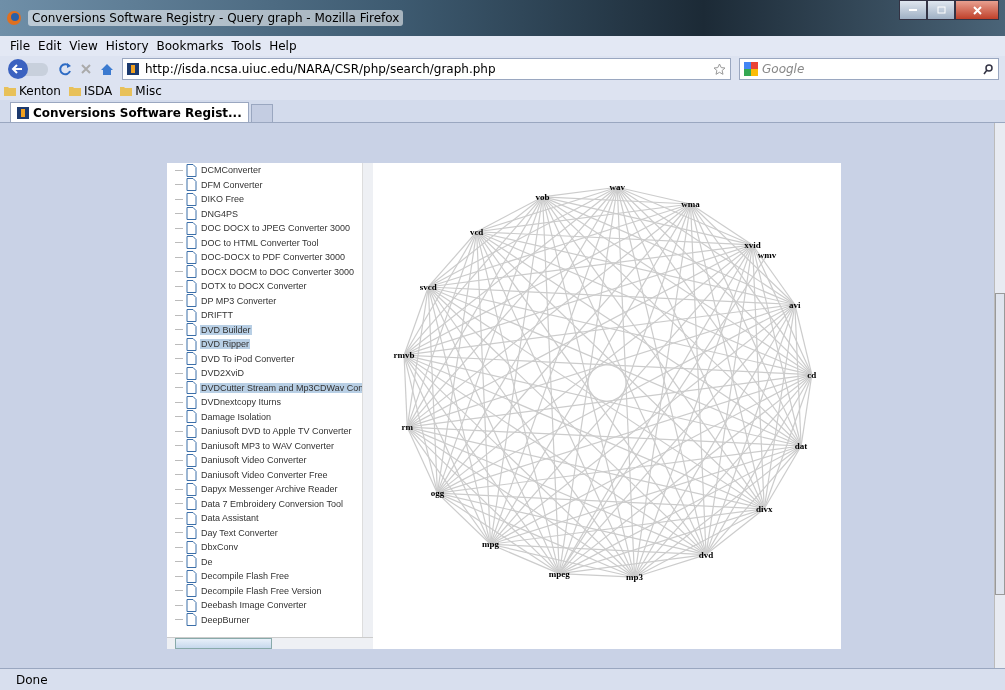  What do you see at coordinates (272, 503) in the screenshot?
I see `tree-item: Data 7 Embroidery Conversion Tool` at bounding box center [272, 503].